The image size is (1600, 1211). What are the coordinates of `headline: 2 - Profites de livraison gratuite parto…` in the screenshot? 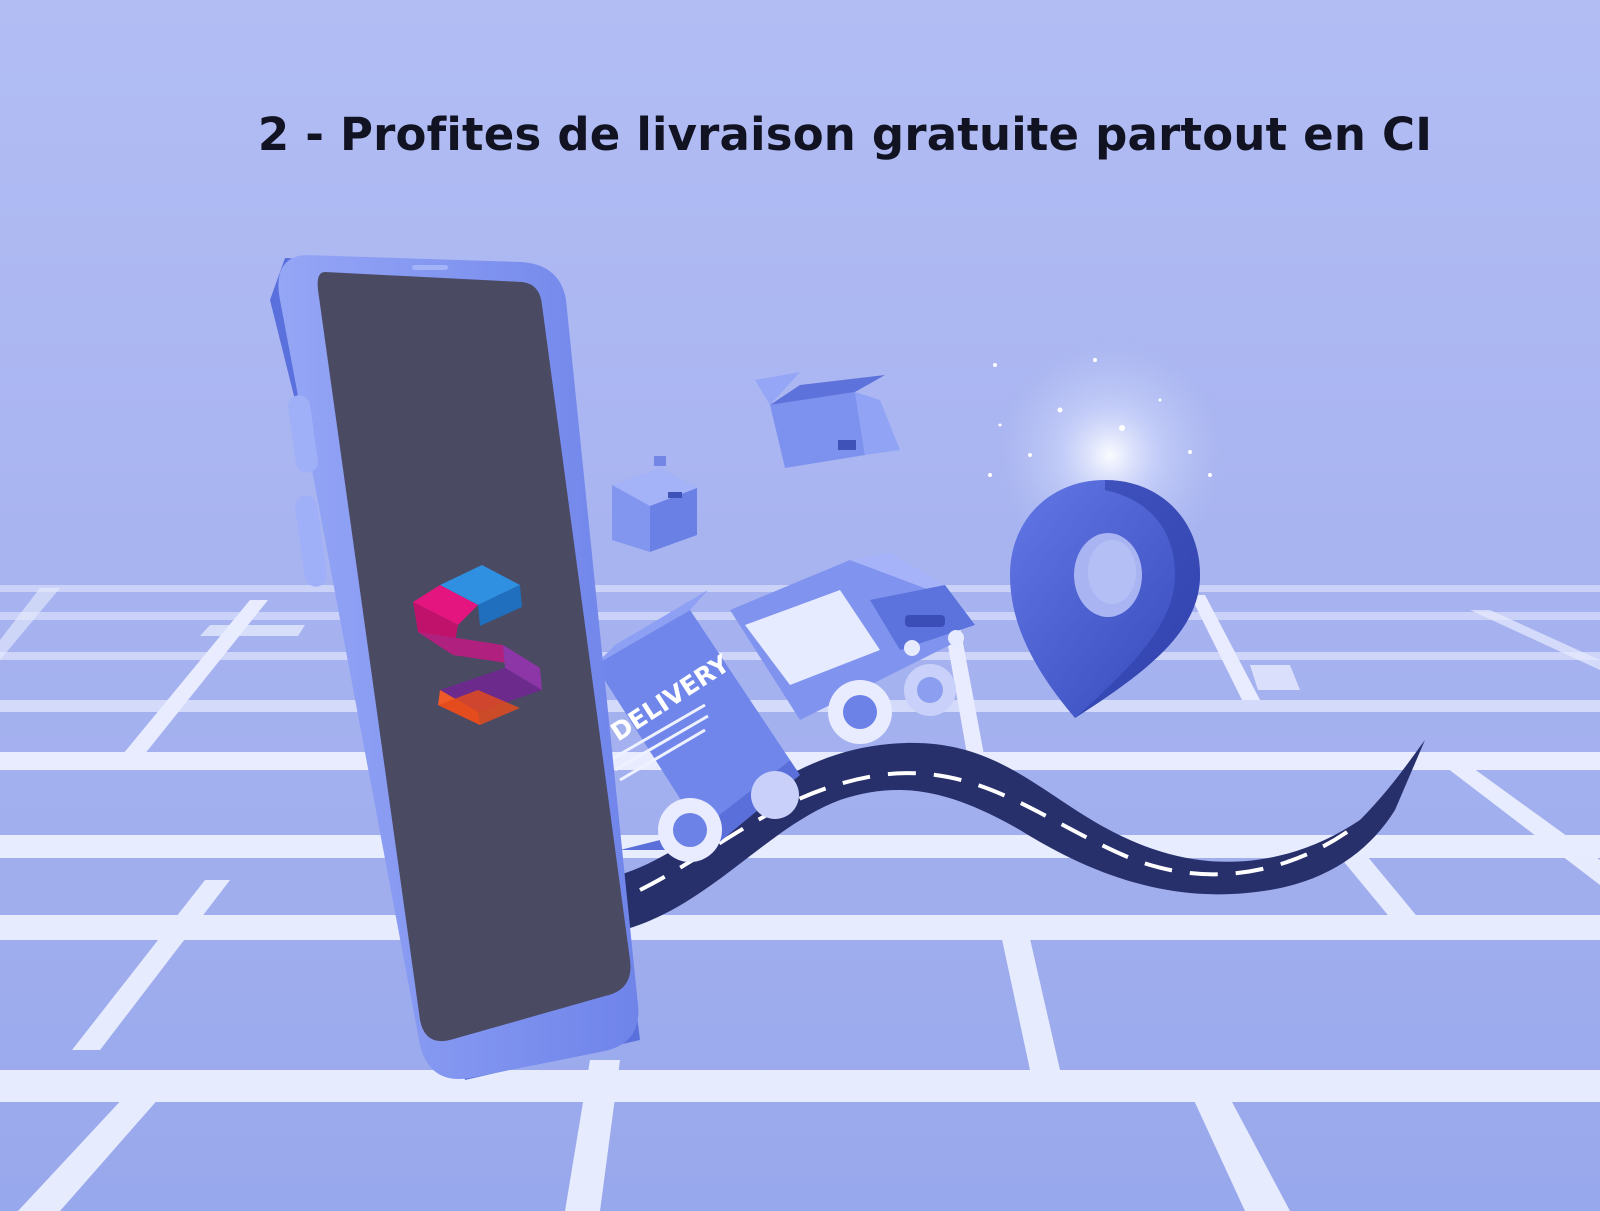 It's located at (845, 134).